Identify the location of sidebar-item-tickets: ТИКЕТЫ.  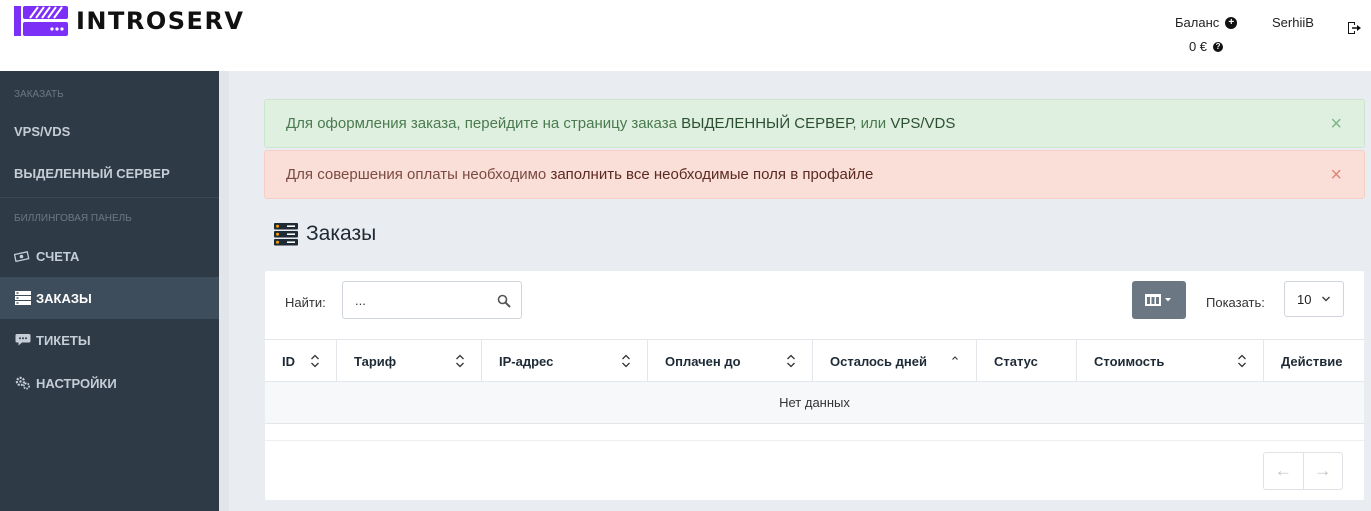
(109, 340).